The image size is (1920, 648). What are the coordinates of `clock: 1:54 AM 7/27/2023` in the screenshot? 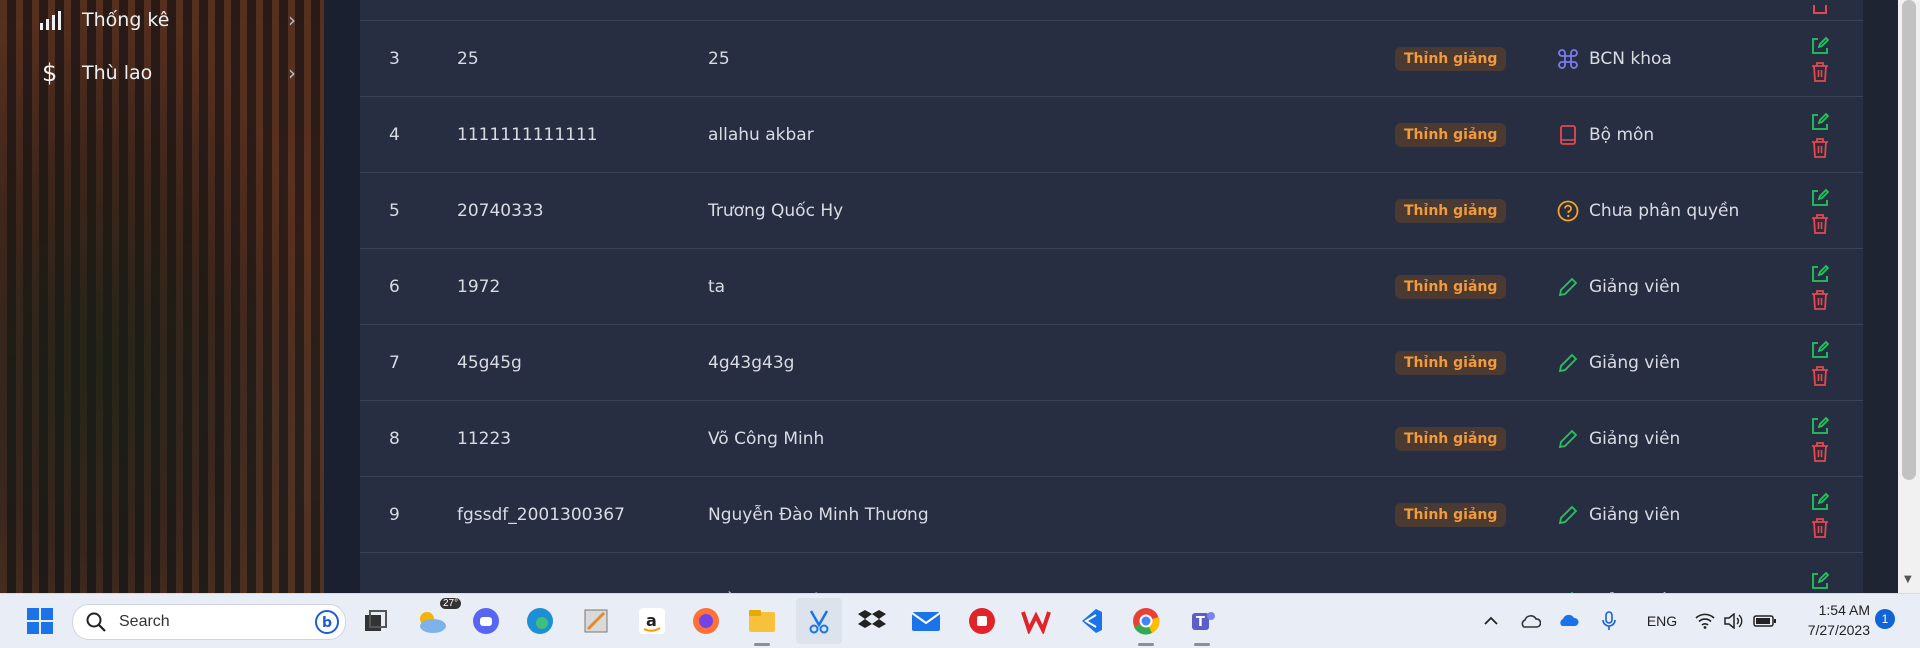 It's located at (1830, 620).